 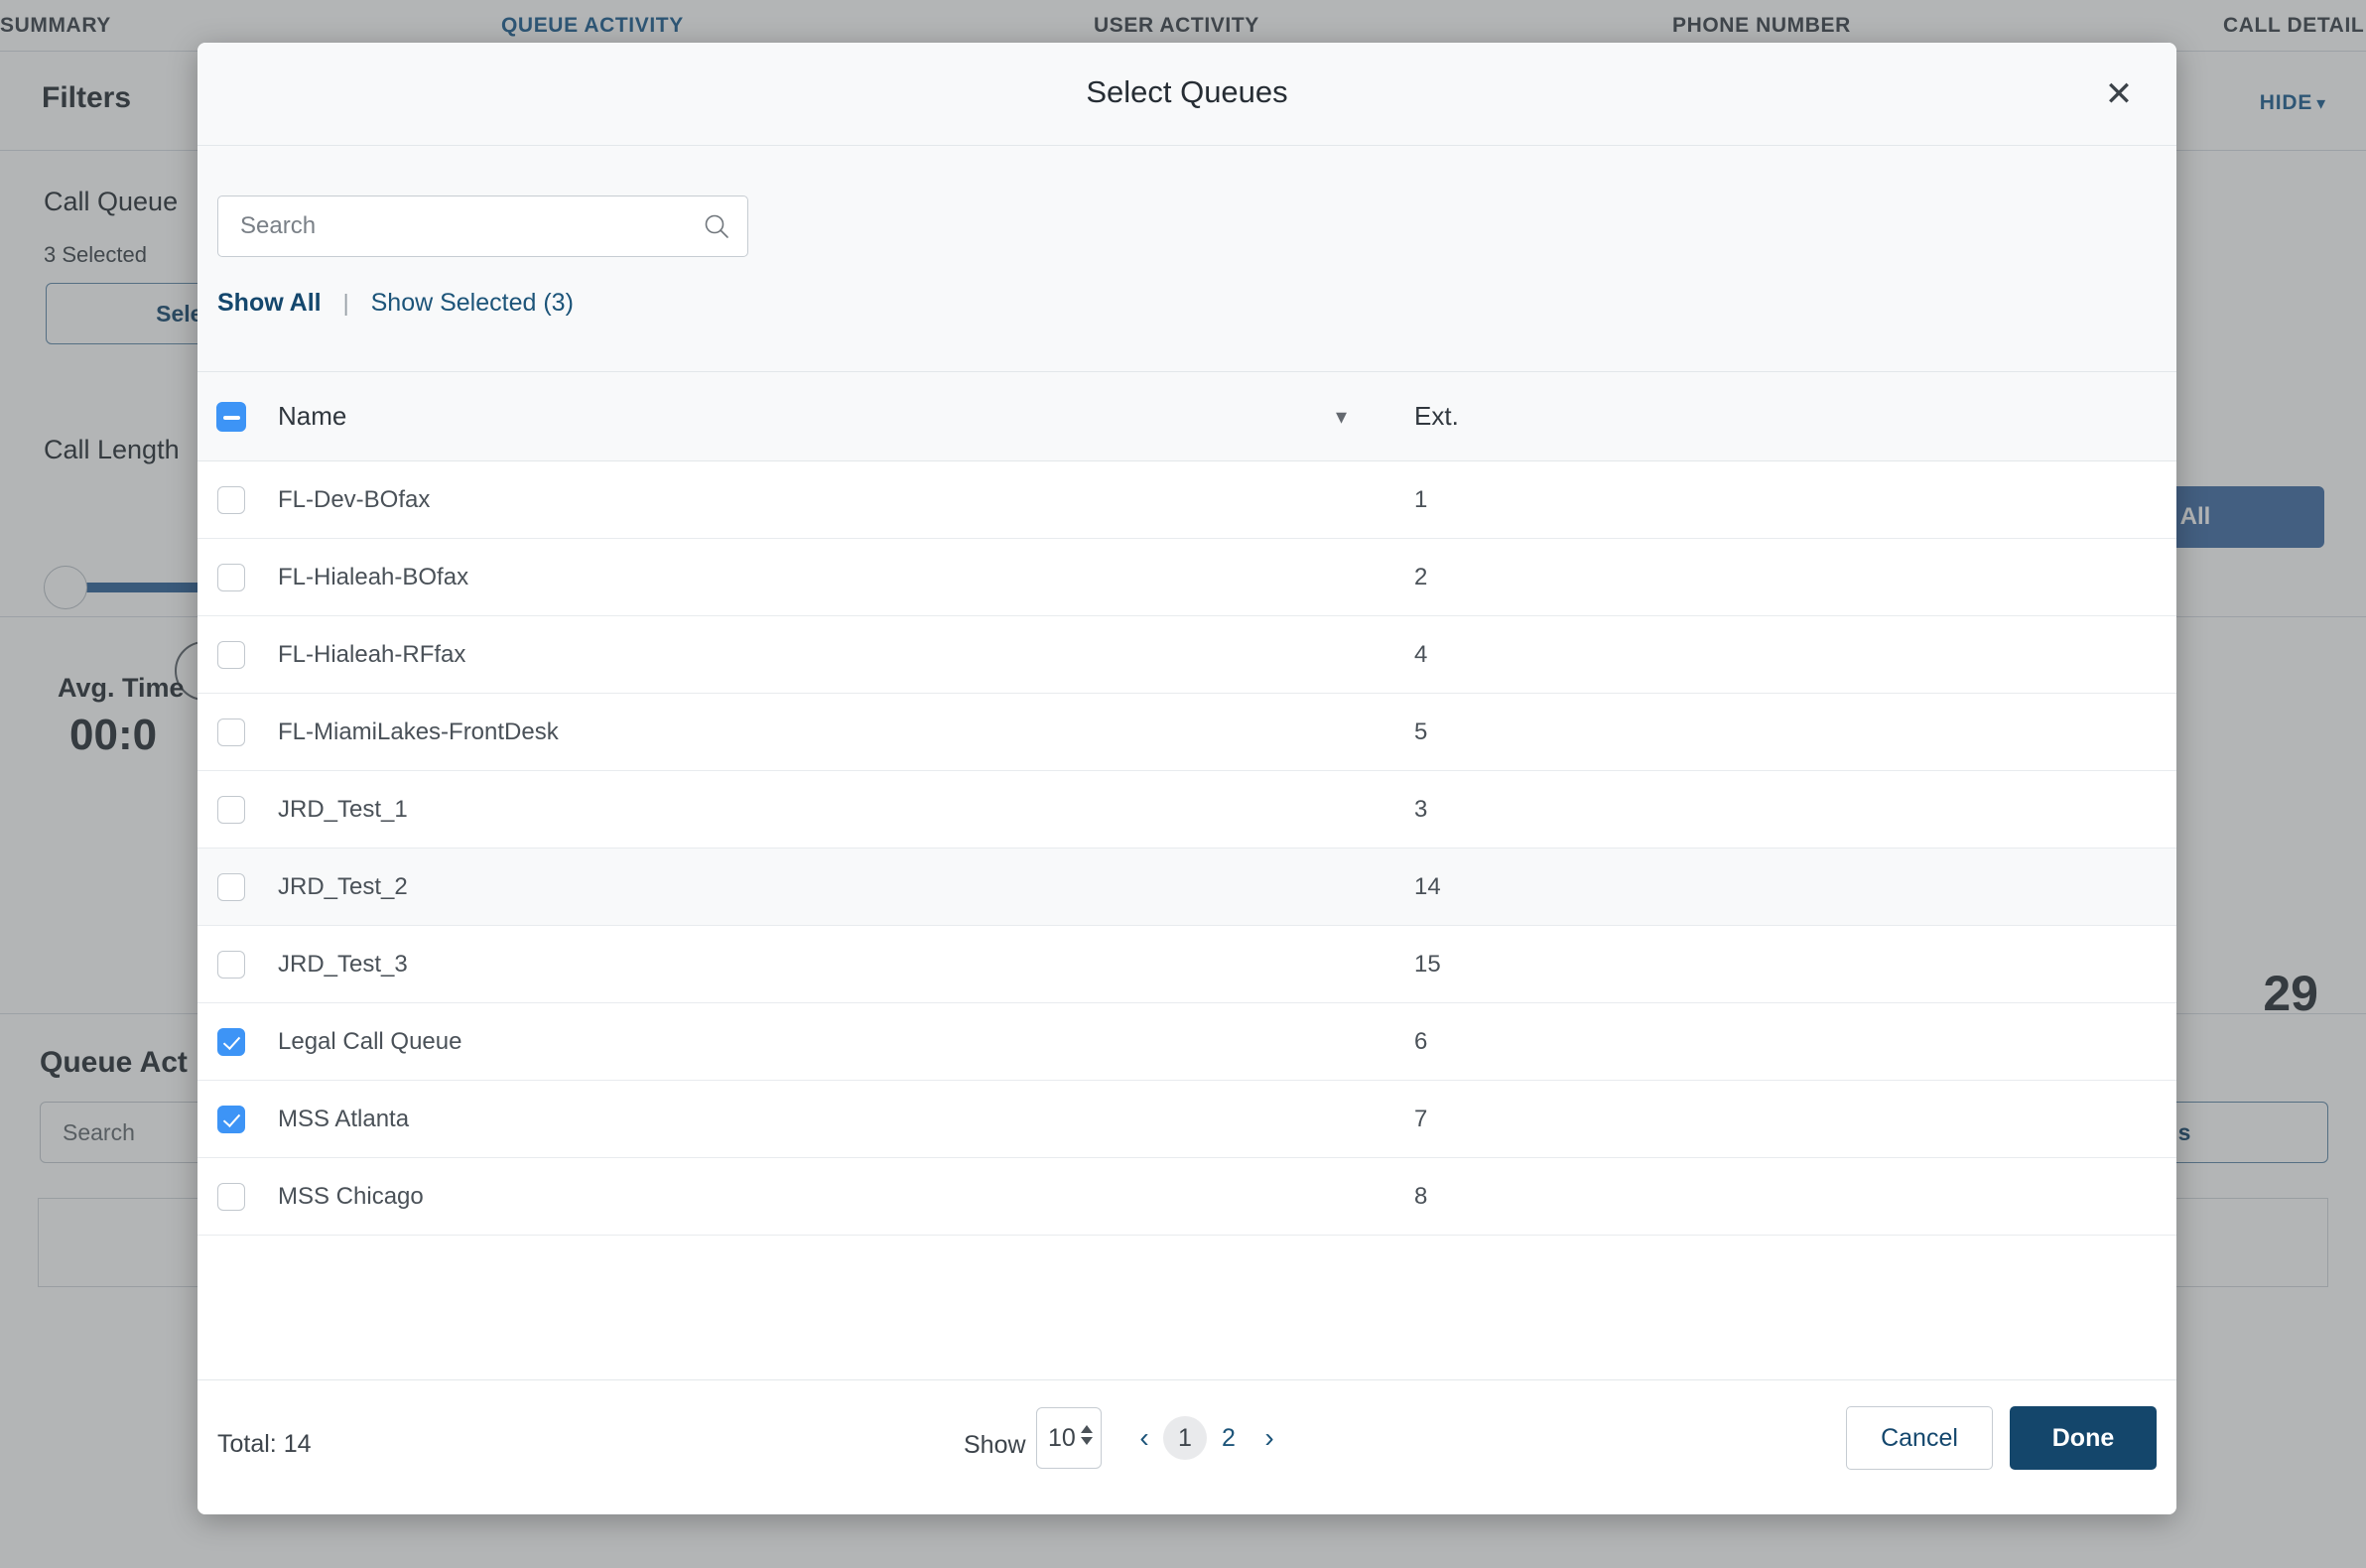 I want to click on row-ext-cell: 8, so click(x=1777, y=1197).